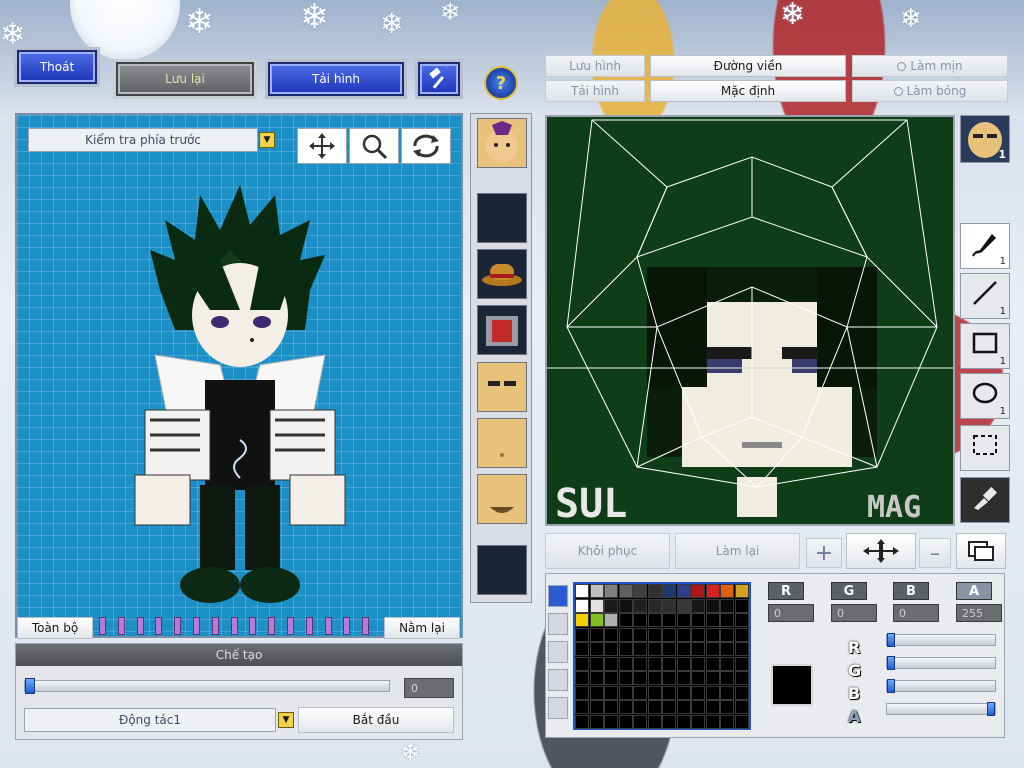 Image resolution: width=1024 pixels, height=768 pixels. What do you see at coordinates (985, 296) in the screenshot?
I see `line-tool: 1` at bounding box center [985, 296].